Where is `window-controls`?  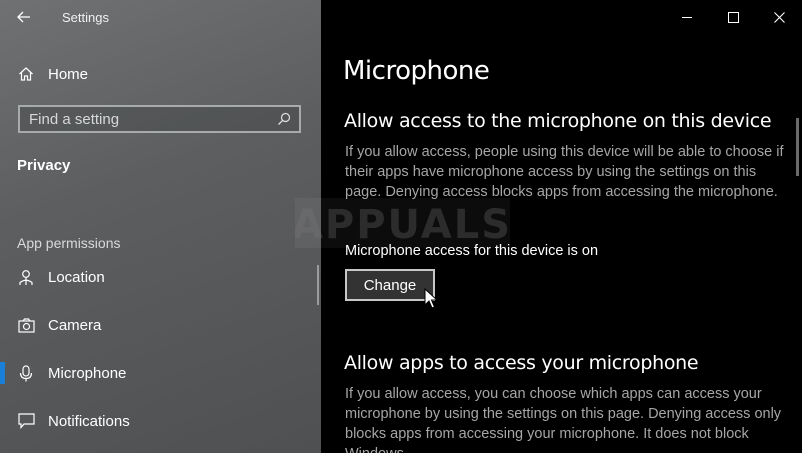 window-controls is located at coordinates (733, 17).